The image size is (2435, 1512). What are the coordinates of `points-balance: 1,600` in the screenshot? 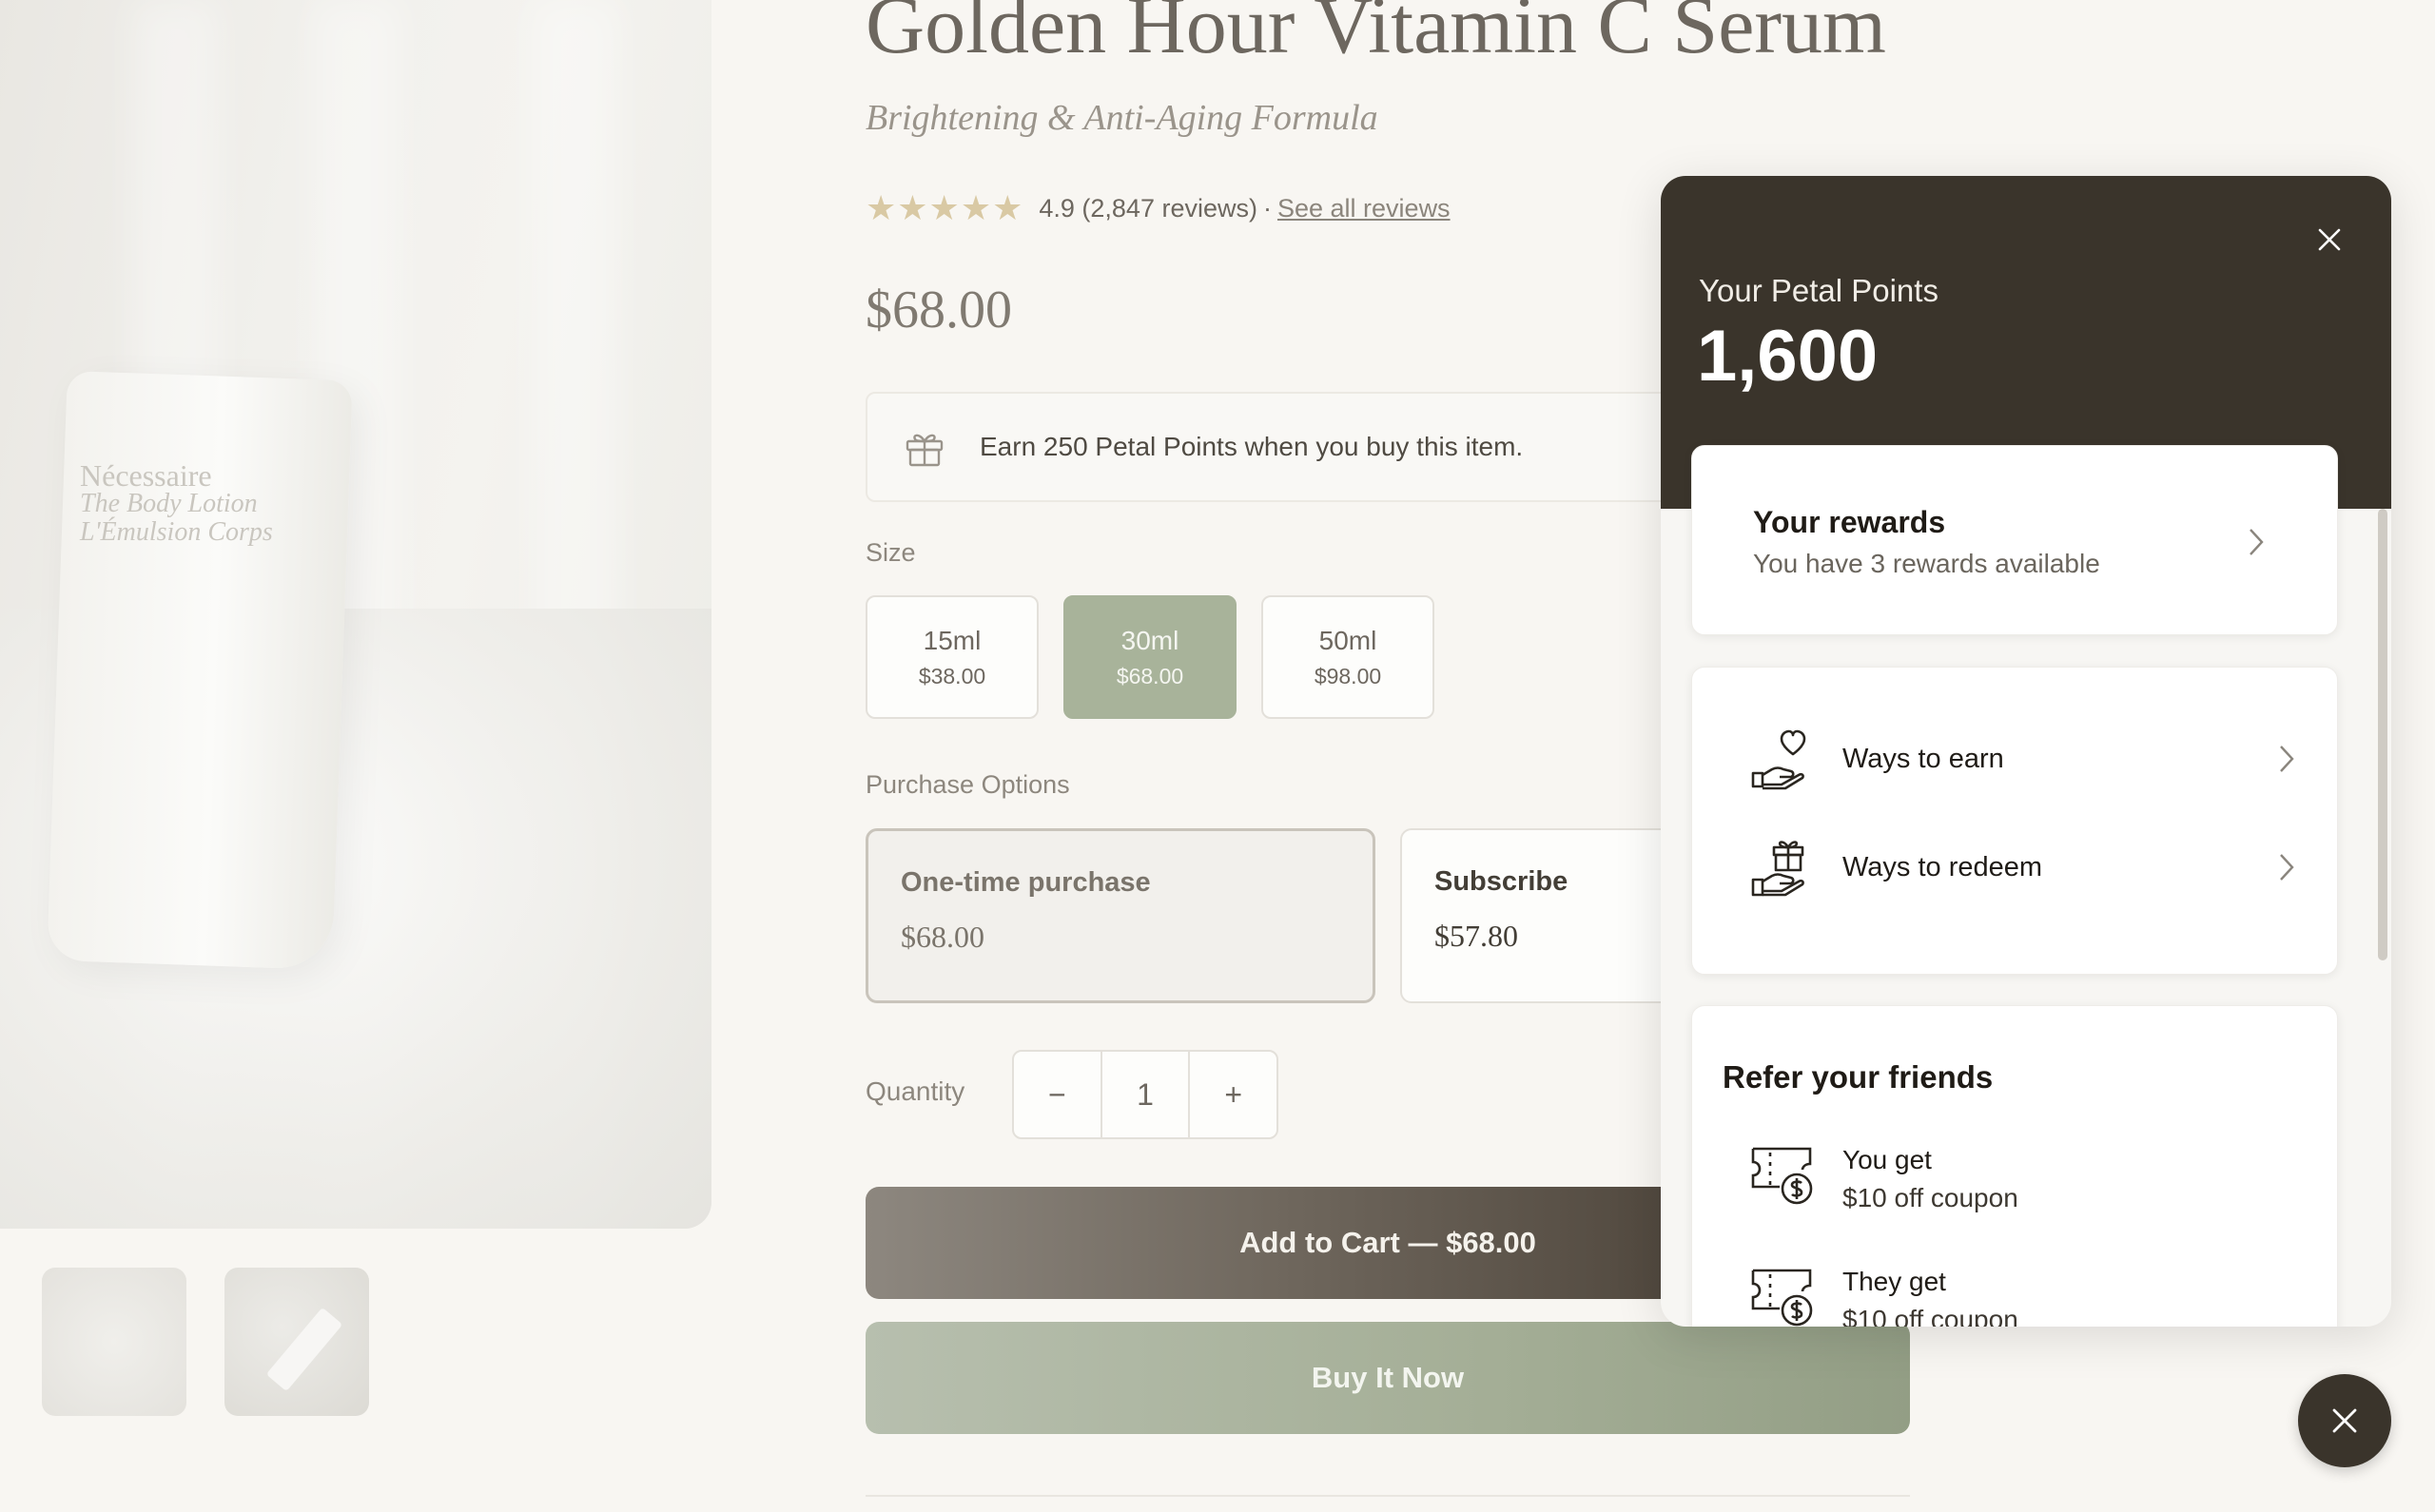 It's located at (1788, 356).